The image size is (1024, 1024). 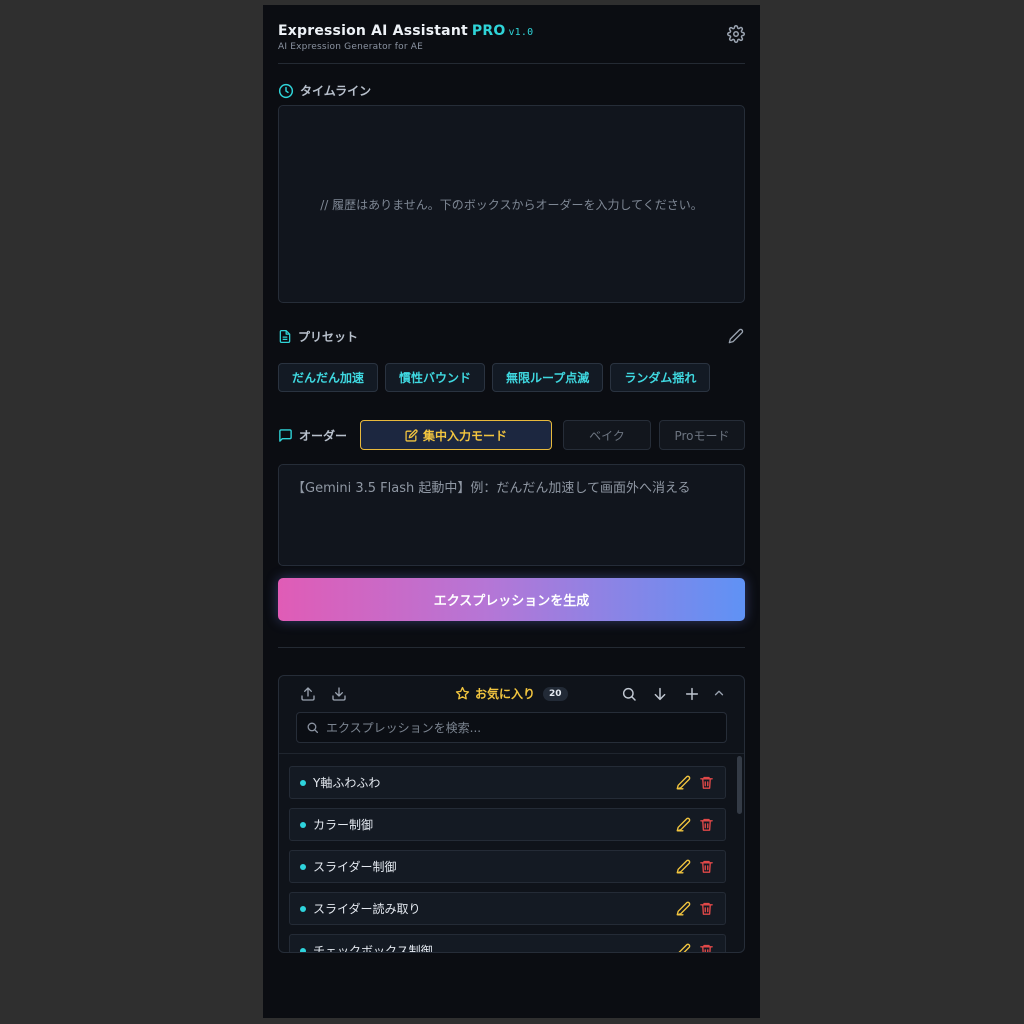 What do you see at coordinates (660, 694) in the screenshot?
I see `arrow-down-icon` at bounding box center [660, 694].